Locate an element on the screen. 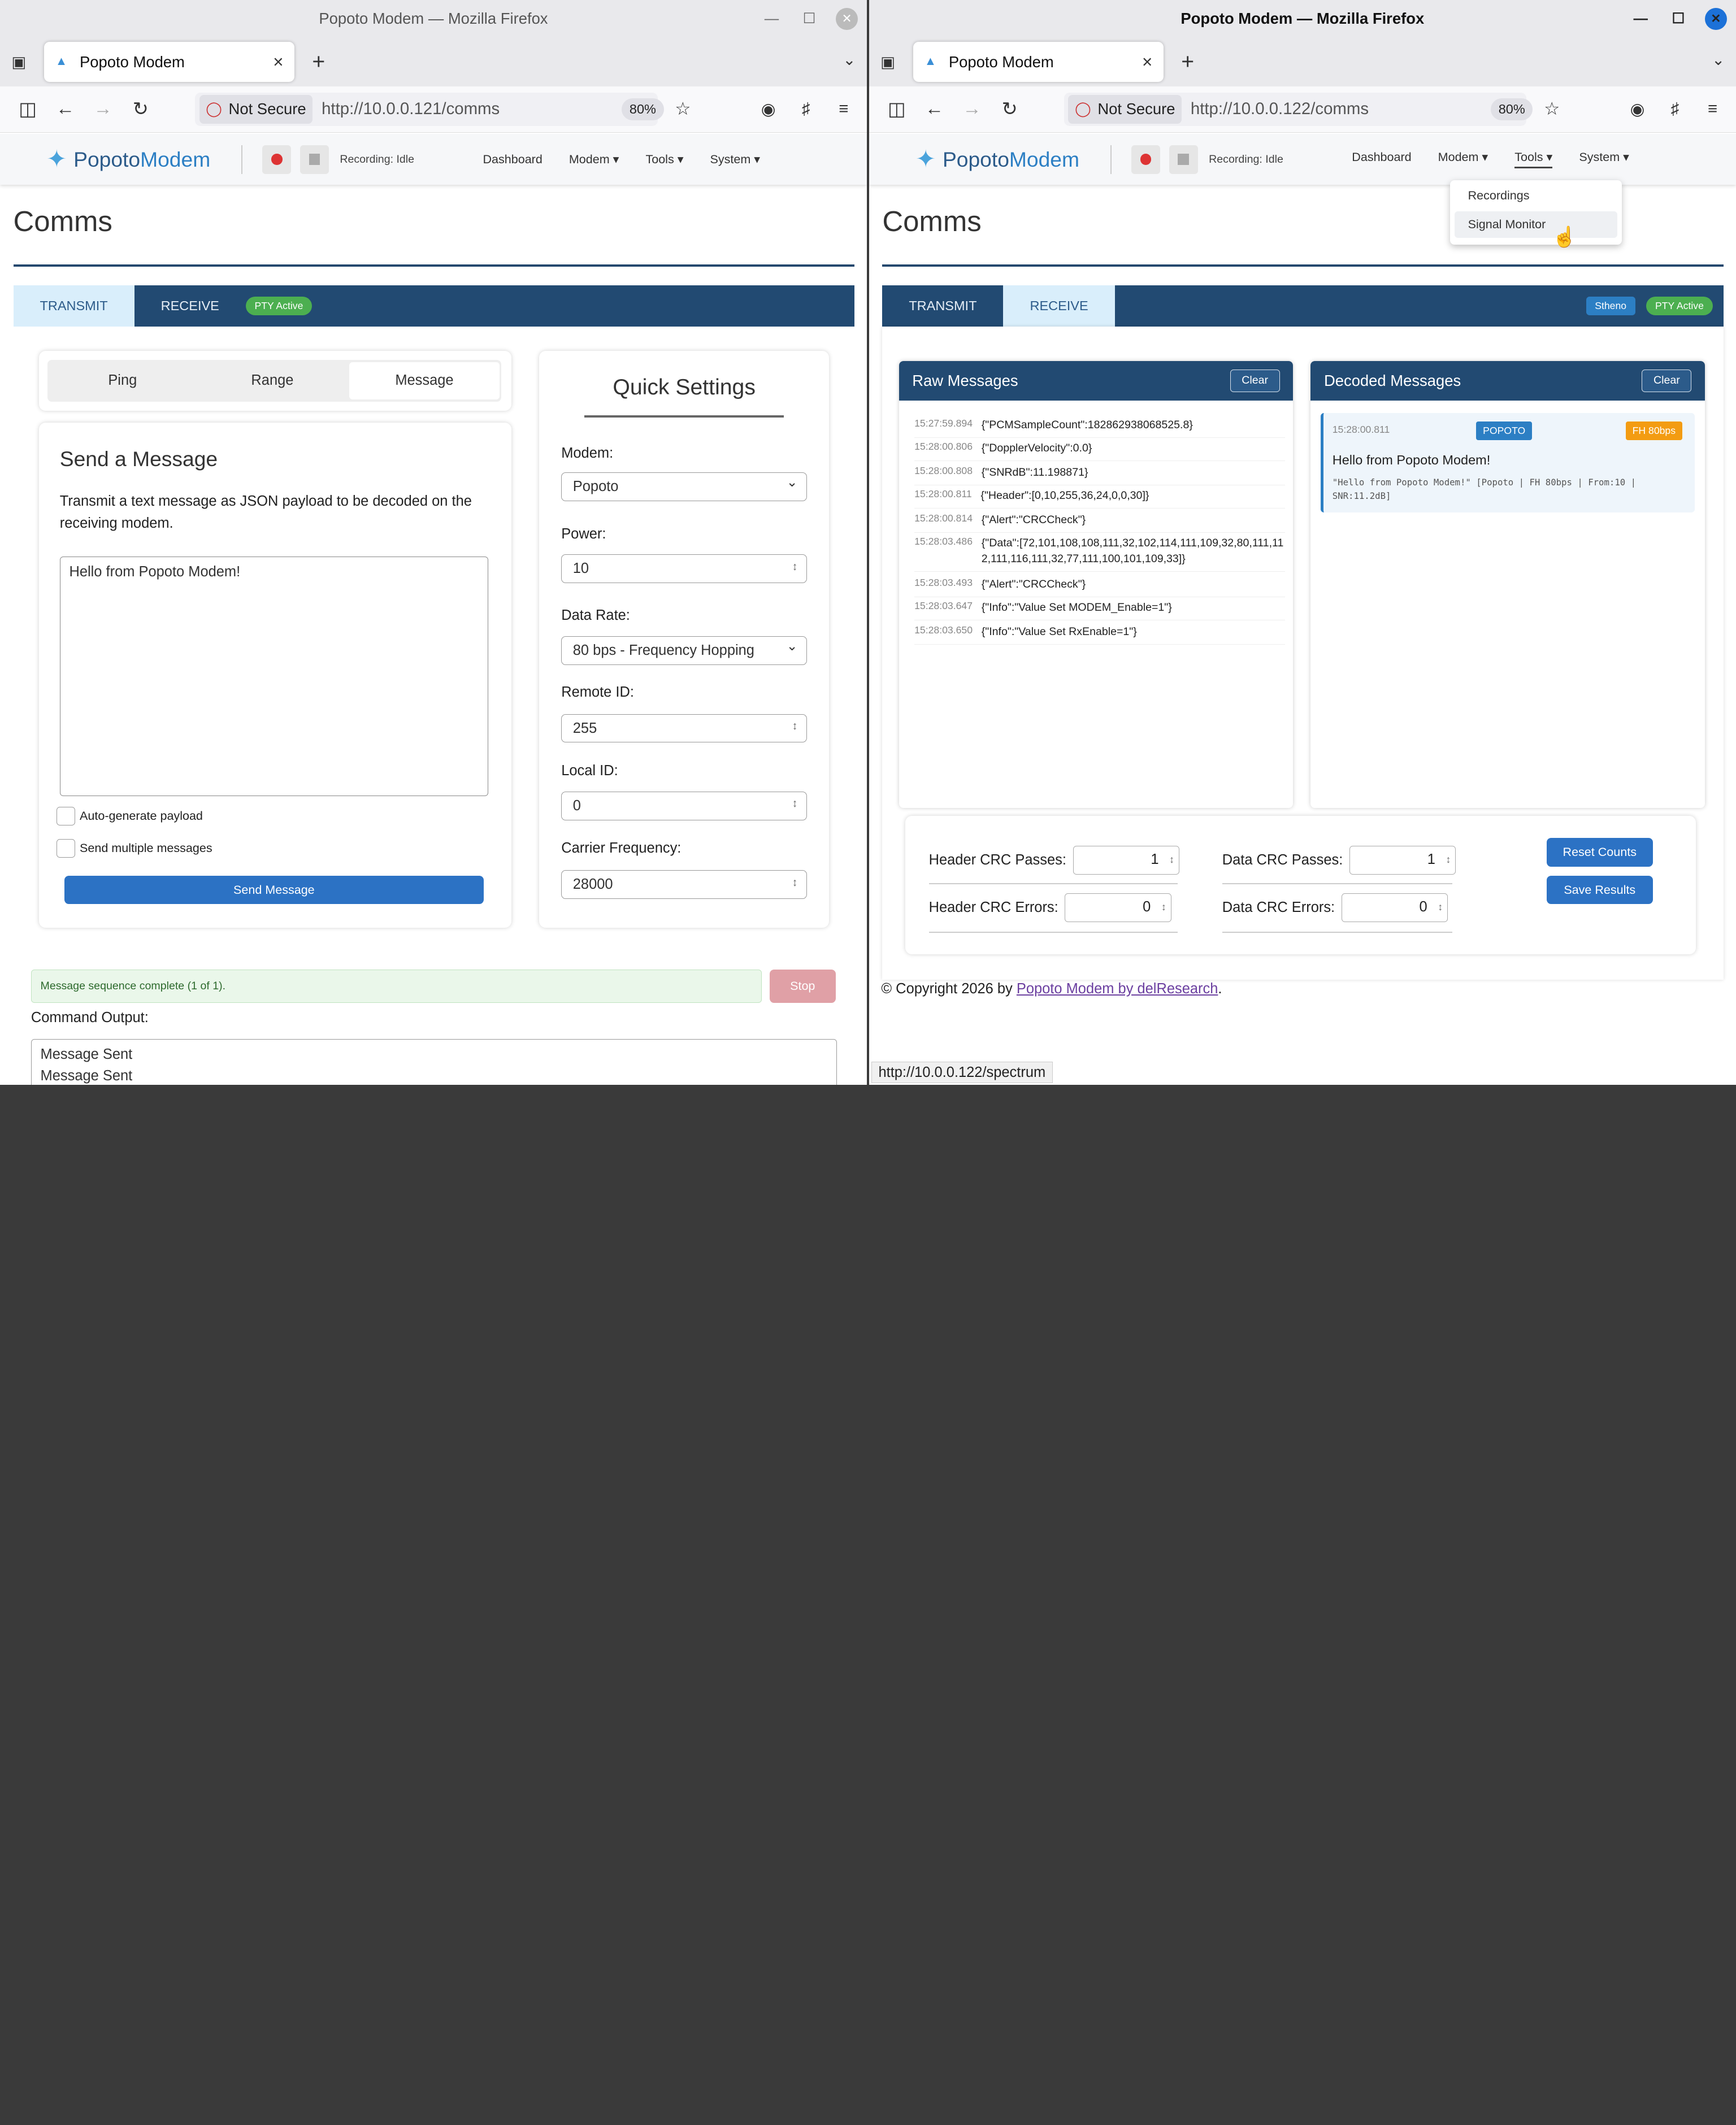 The width and height of the screenshot is (1736, 2125). header-crc-passes-input: 1 is located at coordinates (1126, 860).